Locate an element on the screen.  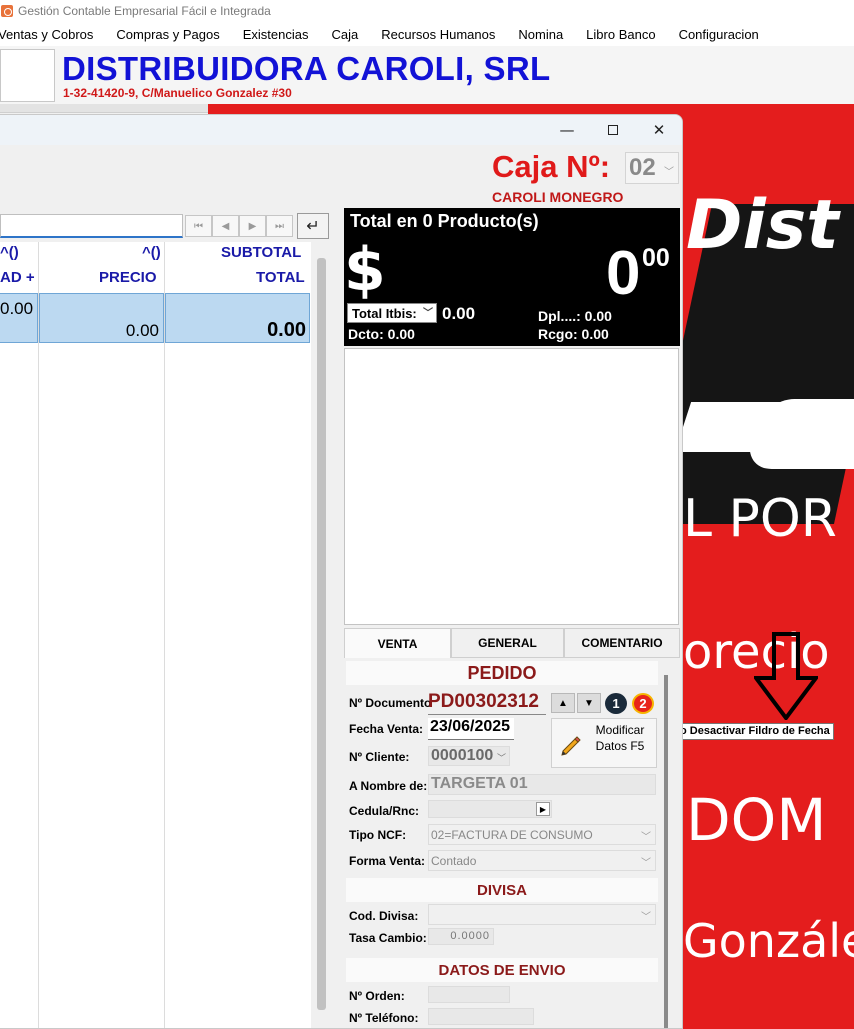
pencil-icon is located at coordinates (571, 746).